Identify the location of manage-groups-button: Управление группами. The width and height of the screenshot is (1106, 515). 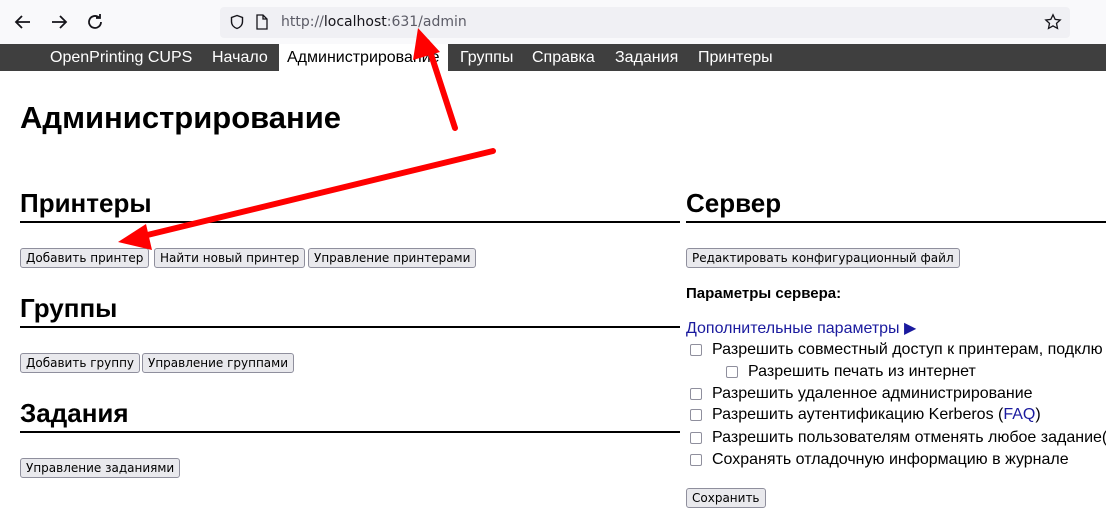
(218, 363).